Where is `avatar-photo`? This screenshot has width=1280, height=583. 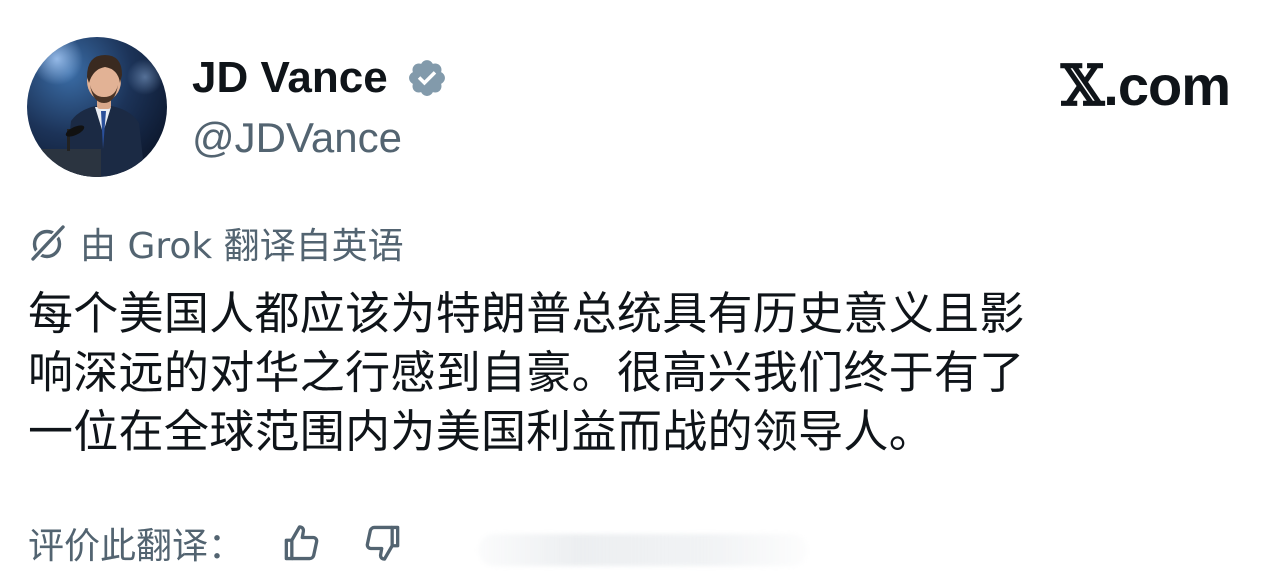 avatar-photo is located at coordinates (97, 107).